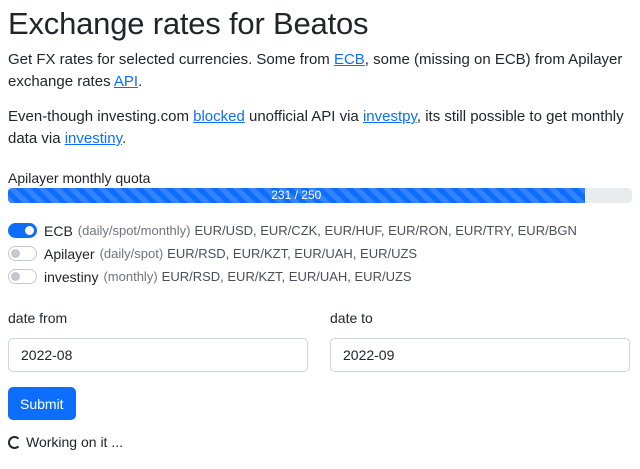 The width and height of the screenshot is (640, 469). I want to click on quota-progress: 231 / 250, so click(320, 195).